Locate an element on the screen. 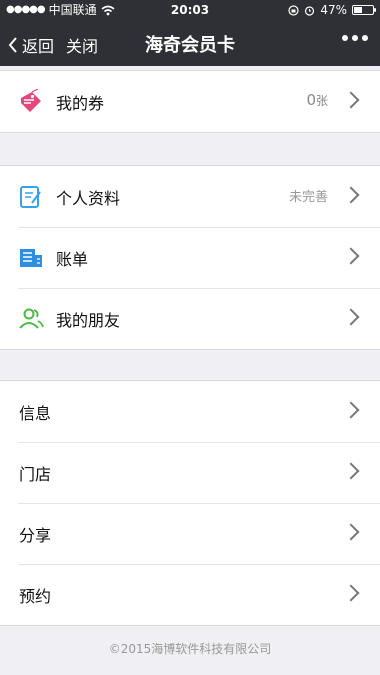 The width and height of the screenshot is (380, 675). list-item-bills: 账单 is located at coordinates (190, 257).